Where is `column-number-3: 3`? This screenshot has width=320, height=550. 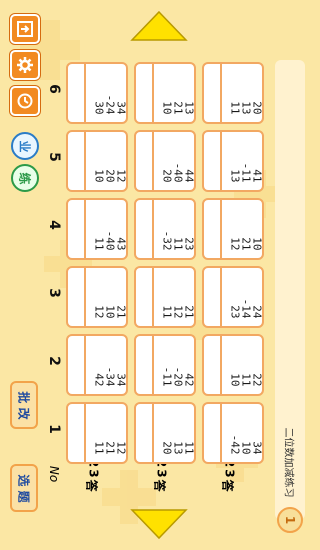
column-number-3: 3 is located at coordinates (54, 293).